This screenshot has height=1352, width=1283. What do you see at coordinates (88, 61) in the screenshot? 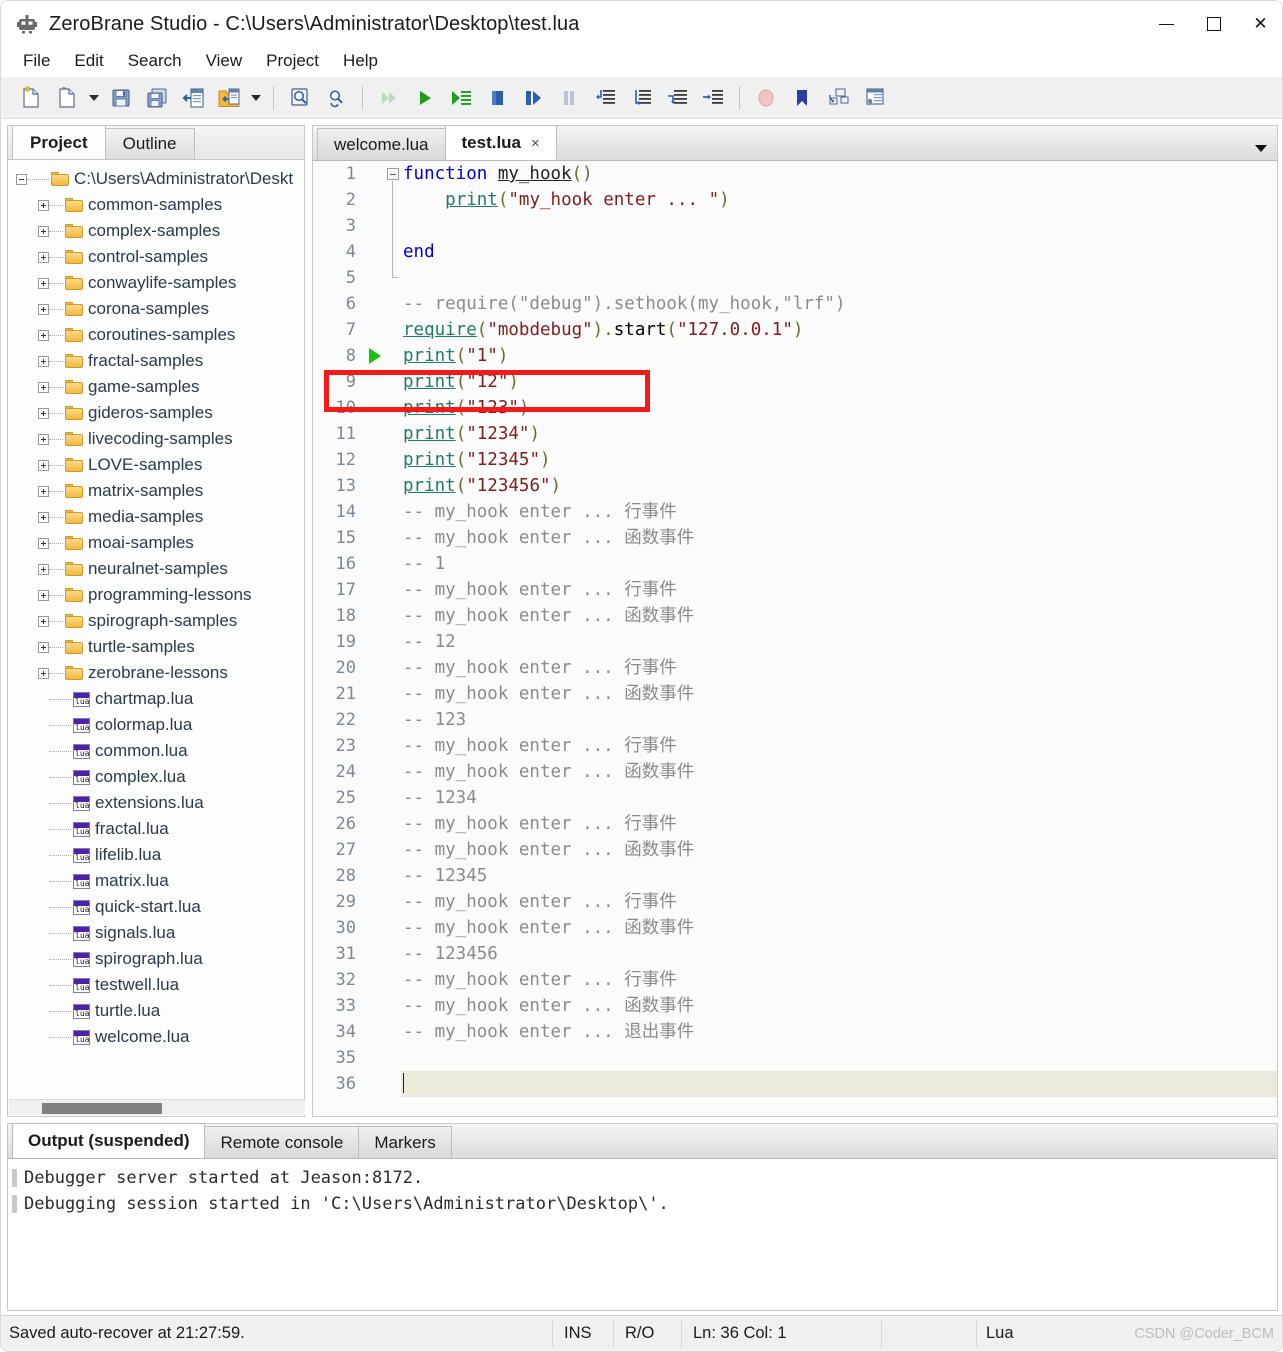
I see `menu-item-edit: Edit` at bounding box center [88, 61].